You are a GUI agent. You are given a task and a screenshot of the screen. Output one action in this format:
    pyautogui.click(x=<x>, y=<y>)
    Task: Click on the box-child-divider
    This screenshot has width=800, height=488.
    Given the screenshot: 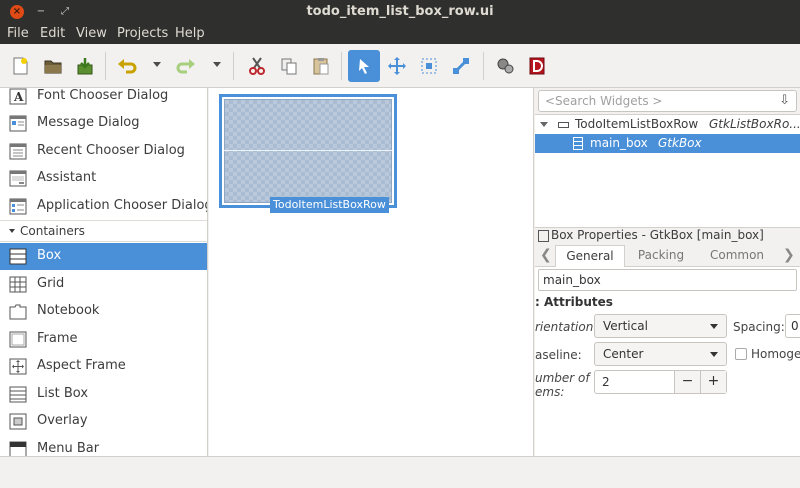 What is the action you would take?
    pyautogui.click(x=308, y=150)
    